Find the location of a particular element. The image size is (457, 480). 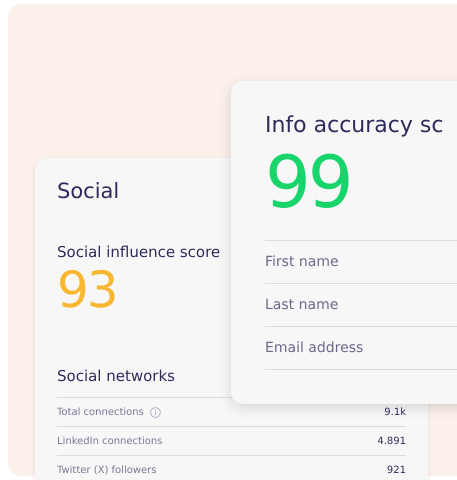

row-value: 9.1k is located at coordinates (395, 412).